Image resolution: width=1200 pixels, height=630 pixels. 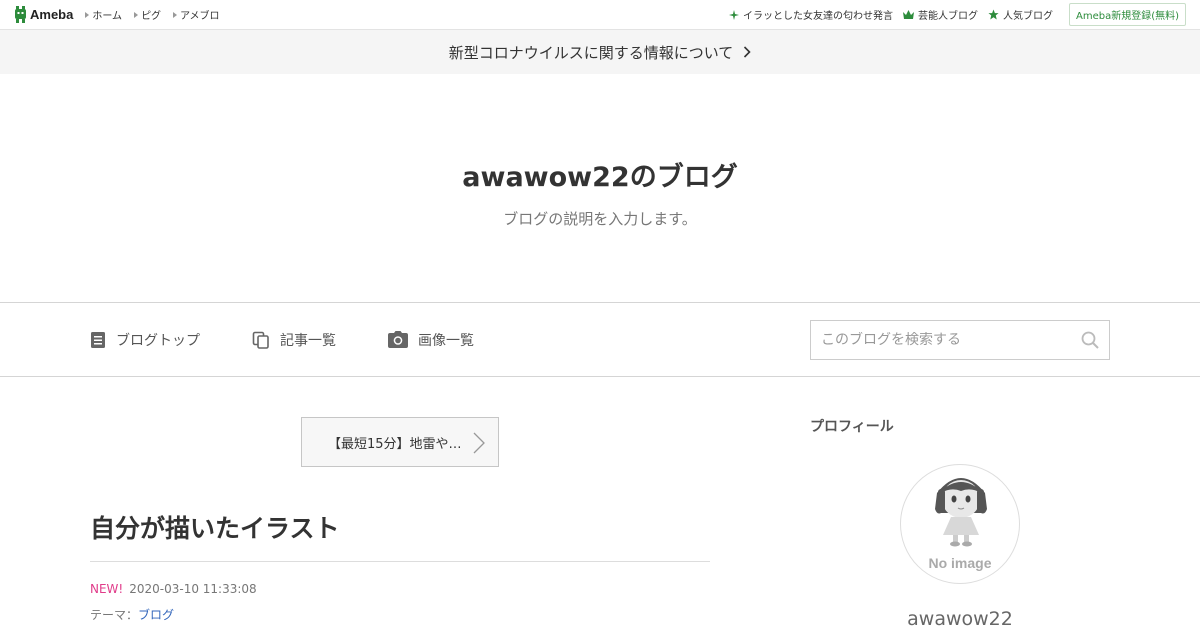 I want to click on tab-blog-top-label: ブログトップ, so click(x=158, y=340).